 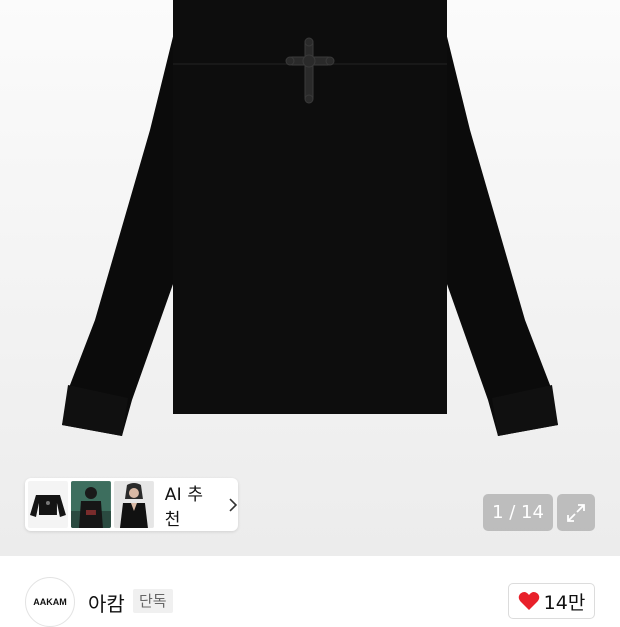 What do you see at coordinates (518, 512) in the screenshot?
I see `image-page-counter: 1 / 14` at bounding box center [518, 512].